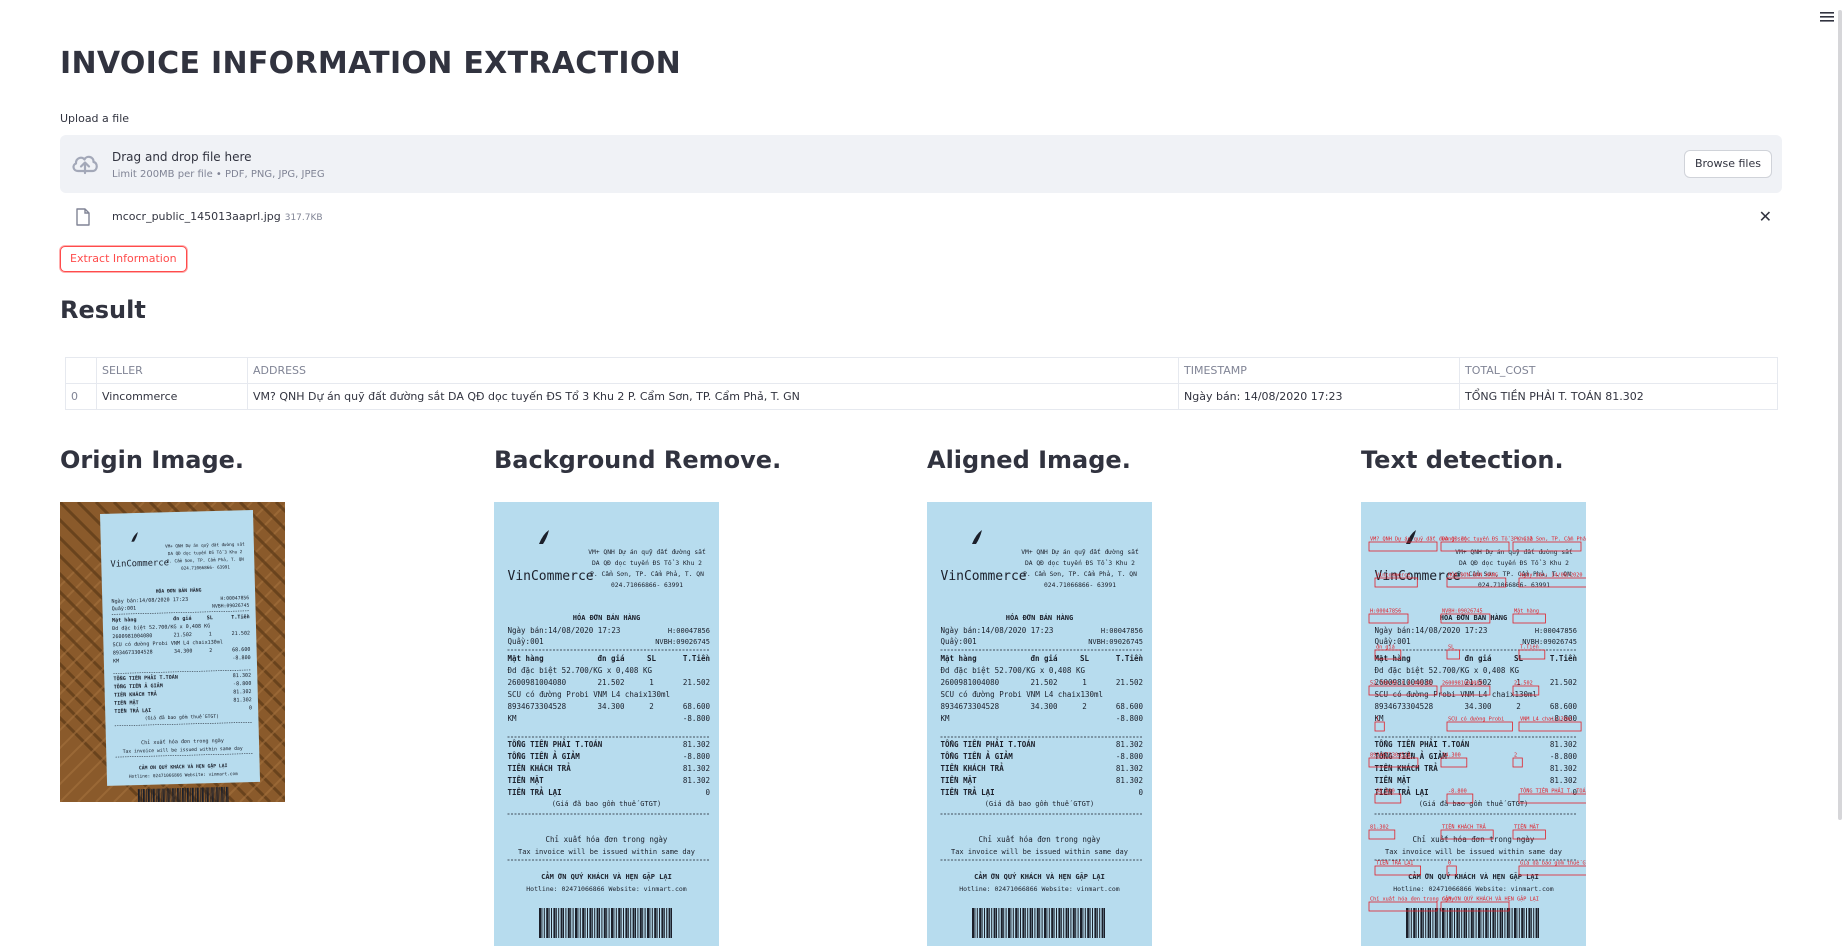  I want to click on receipt-footer-vn: Chỉ xuất hóa đơn trong ngày, so click(1474, 839).